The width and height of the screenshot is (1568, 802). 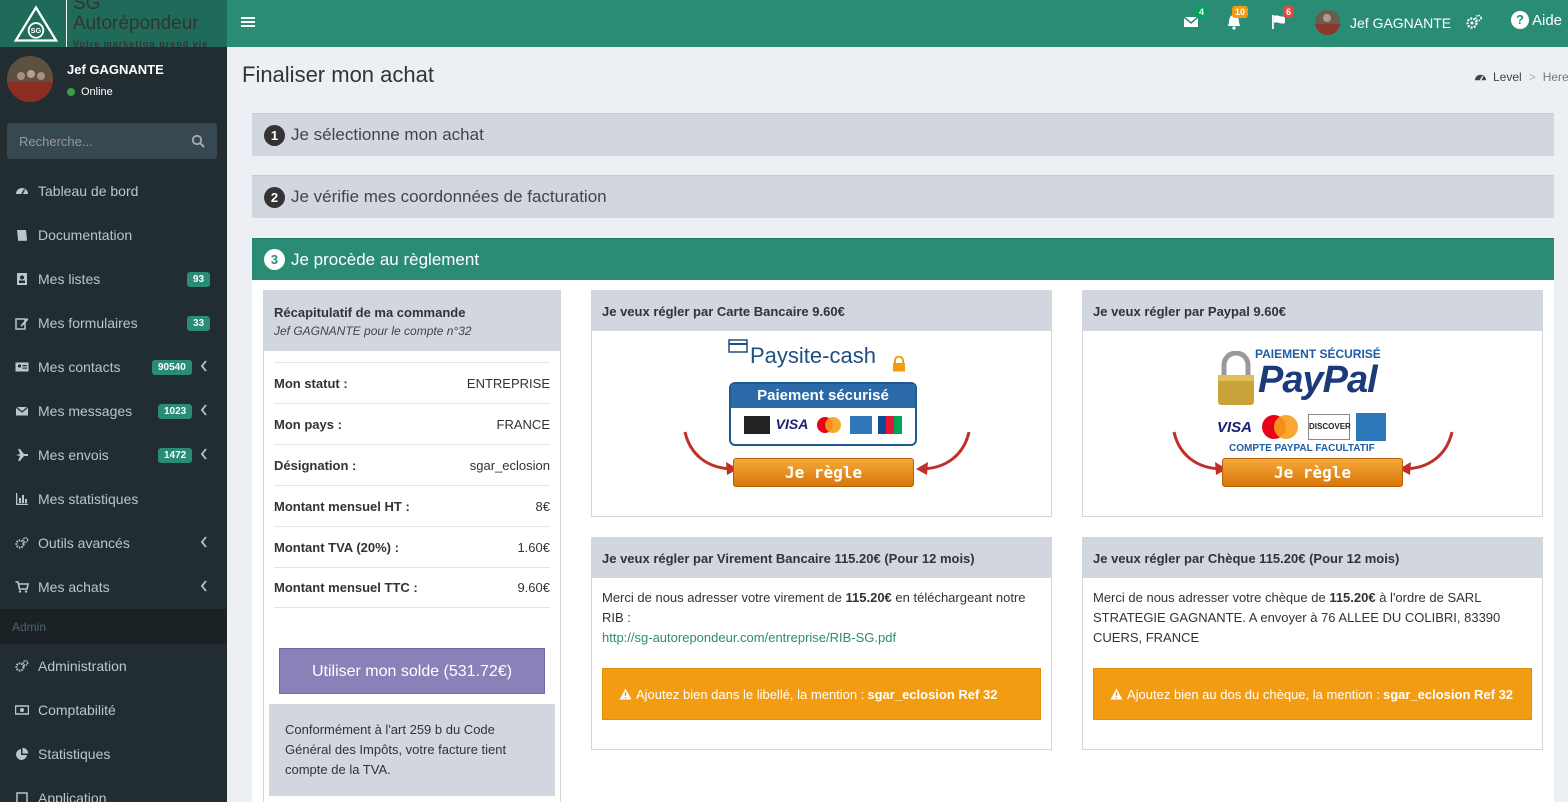 I want to click on sidebar-item-label: Tableau de bord, so click(x=88, y=191).